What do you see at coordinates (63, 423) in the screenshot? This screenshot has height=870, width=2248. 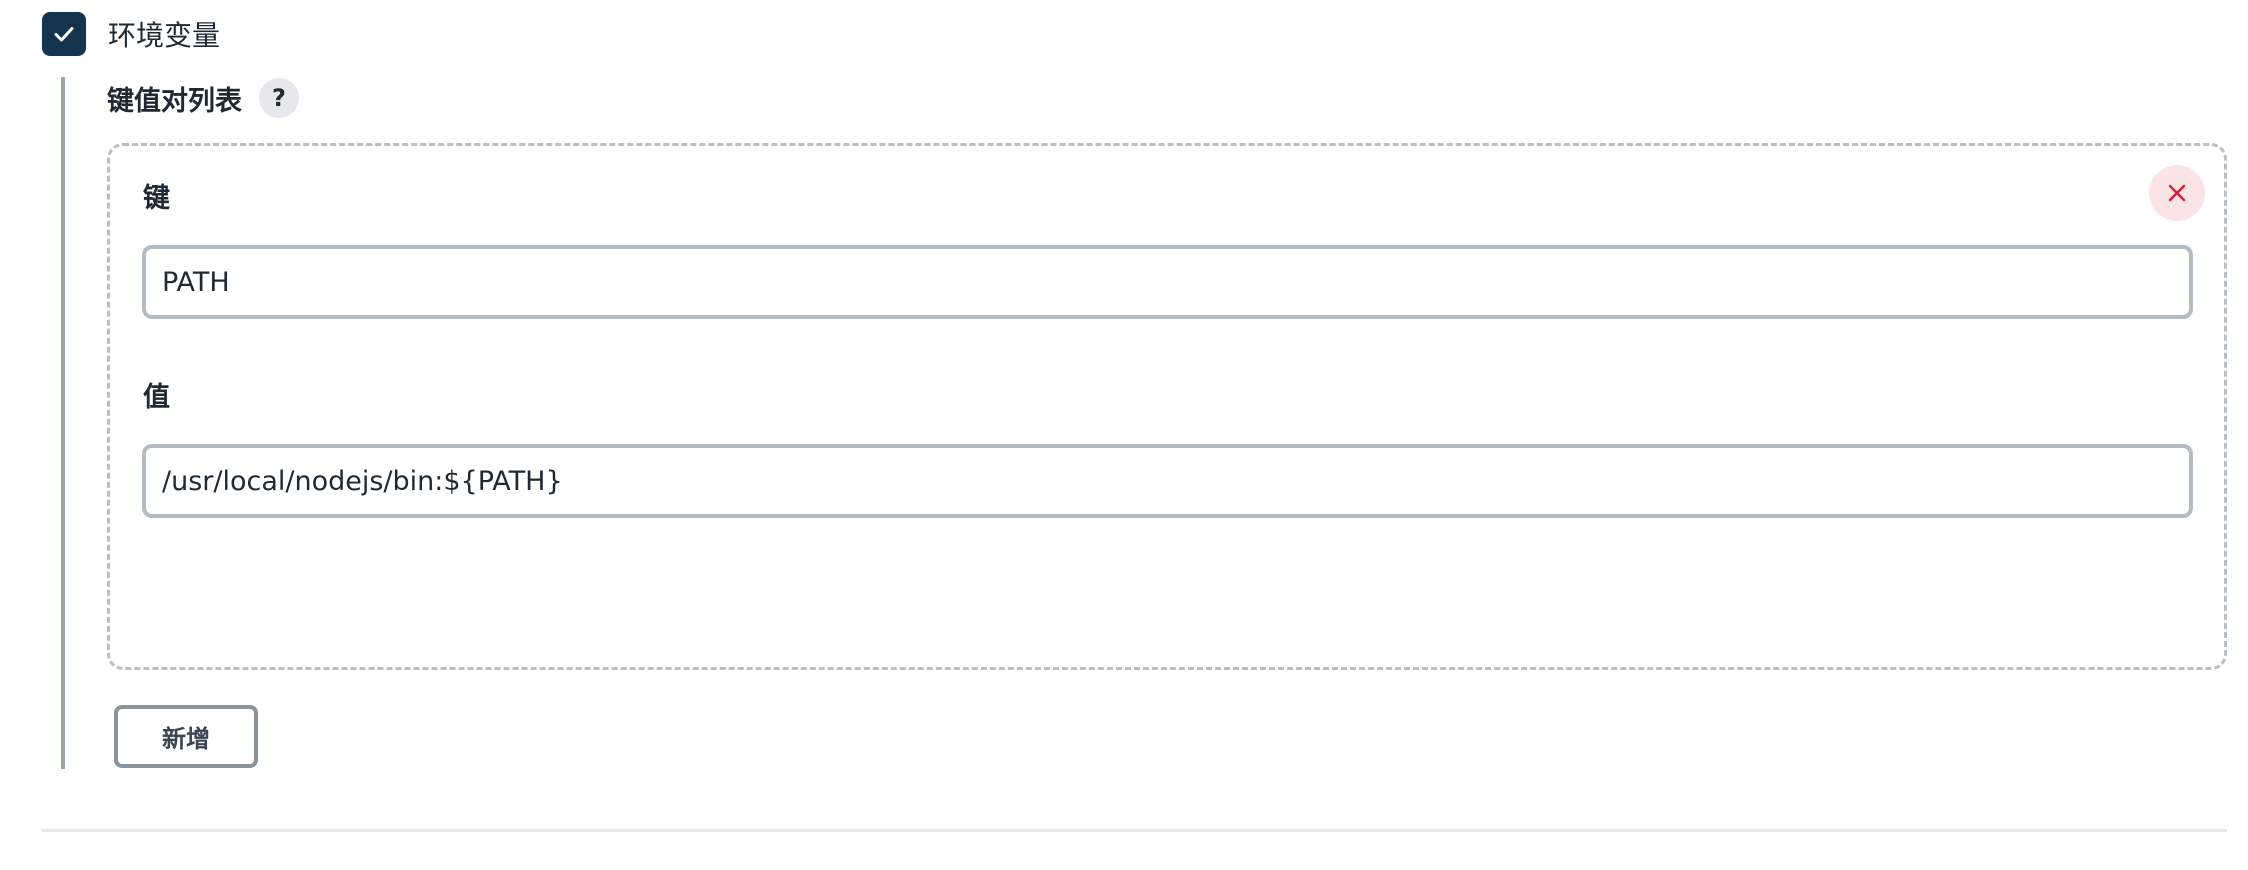 I see `section-indent-rule` at bounding box center [63, 423].